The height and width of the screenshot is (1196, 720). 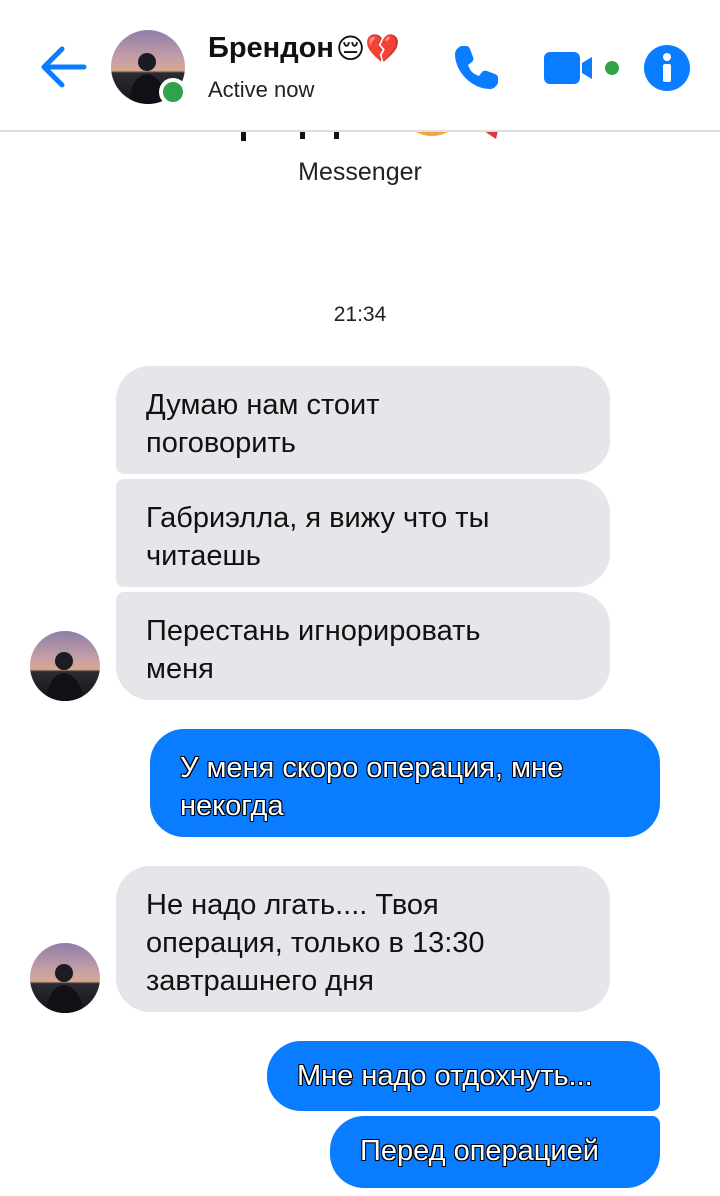 I want to click on message-line: поговорить, so click(x=221, y=443).